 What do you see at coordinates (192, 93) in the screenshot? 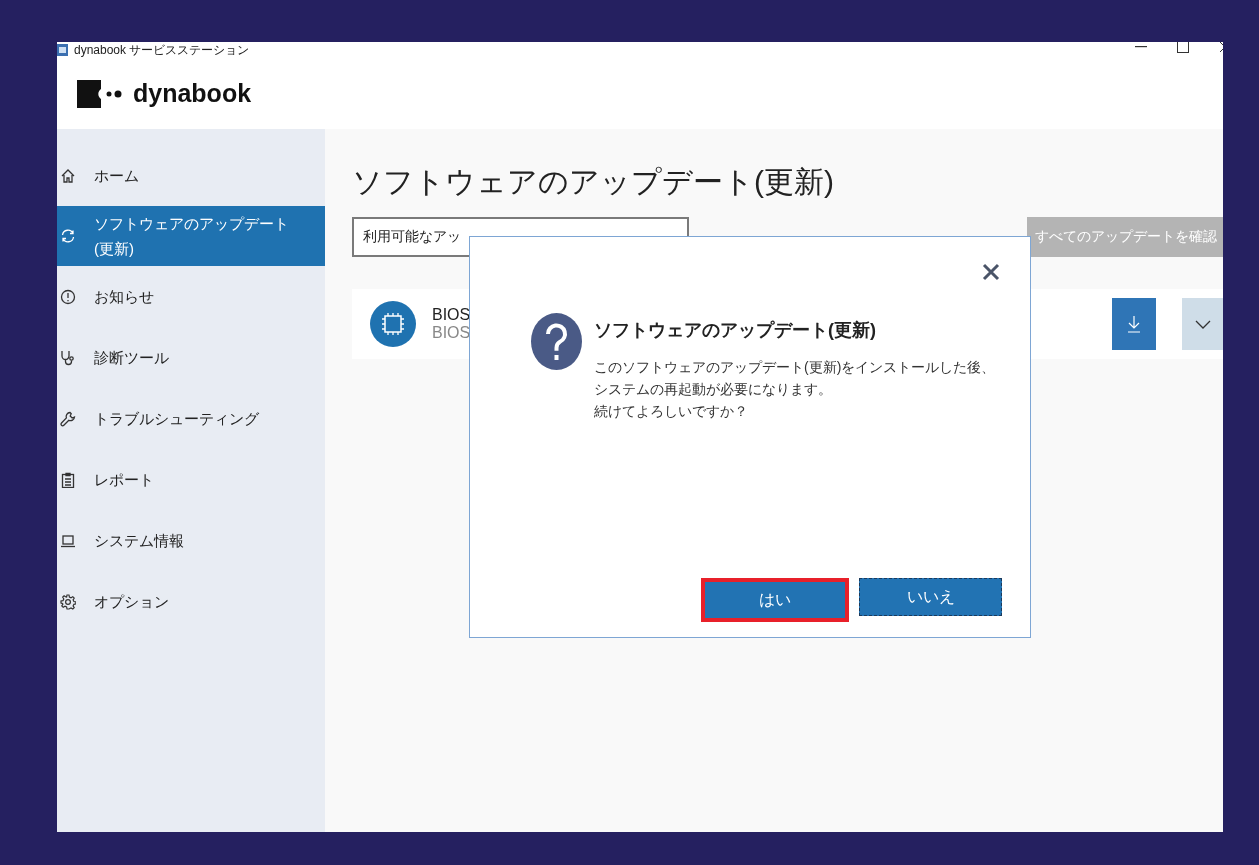
I see `logo-text: dynabook` at bounding box center [192, 93].